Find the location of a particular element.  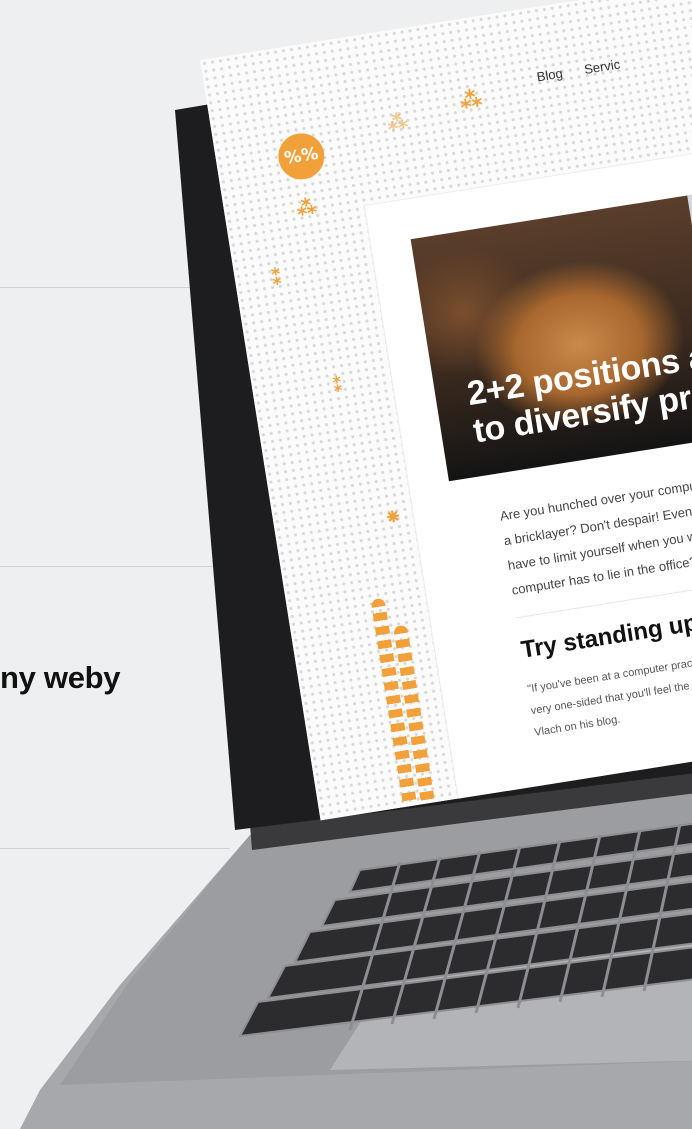

keyboard is located at coordinates (465, 930).